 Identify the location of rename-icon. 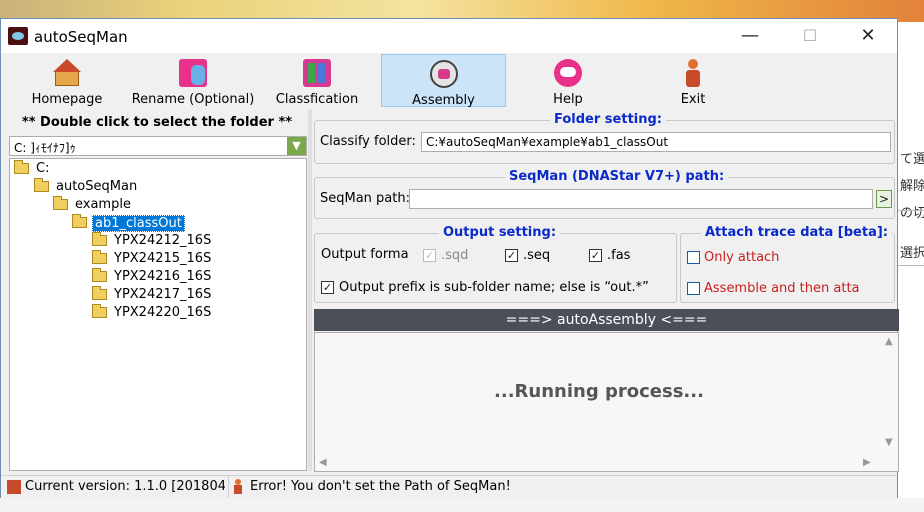
(193, 73).